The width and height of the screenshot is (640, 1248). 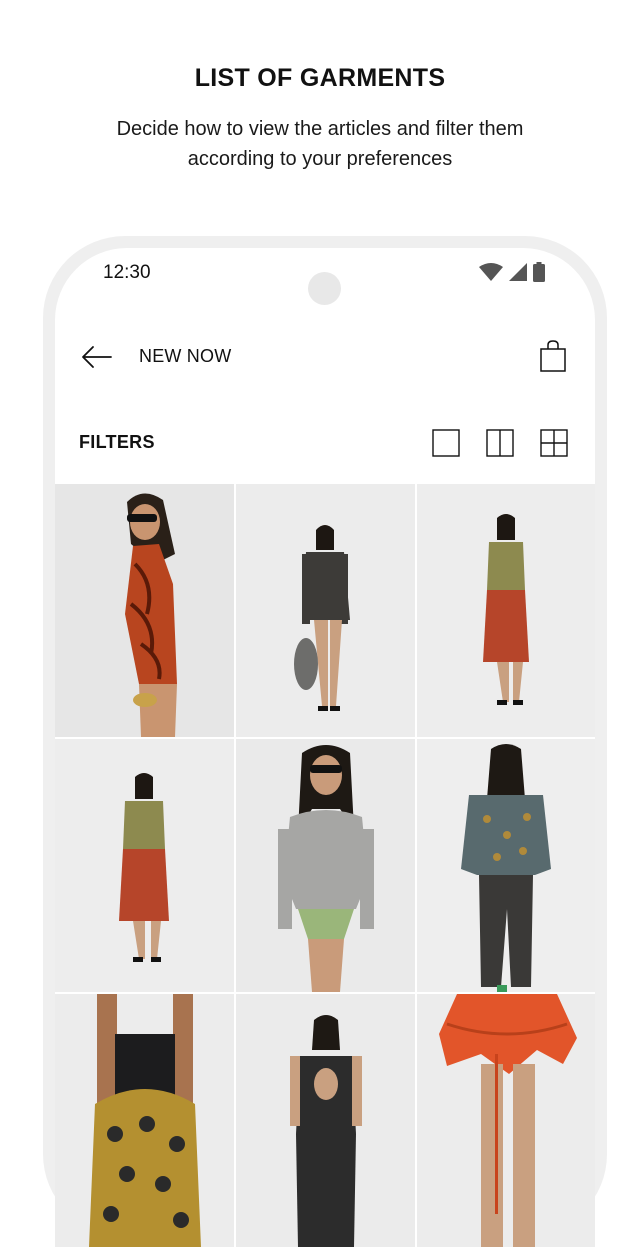 I want to click on cellular-signal-icon, so click(x=518, y=274).